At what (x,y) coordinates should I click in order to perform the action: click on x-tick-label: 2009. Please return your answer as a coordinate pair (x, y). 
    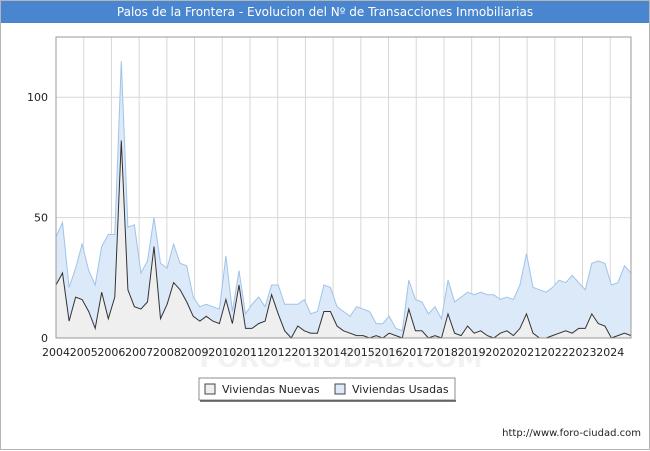
    Looking at the image, I should click on (195, 352).